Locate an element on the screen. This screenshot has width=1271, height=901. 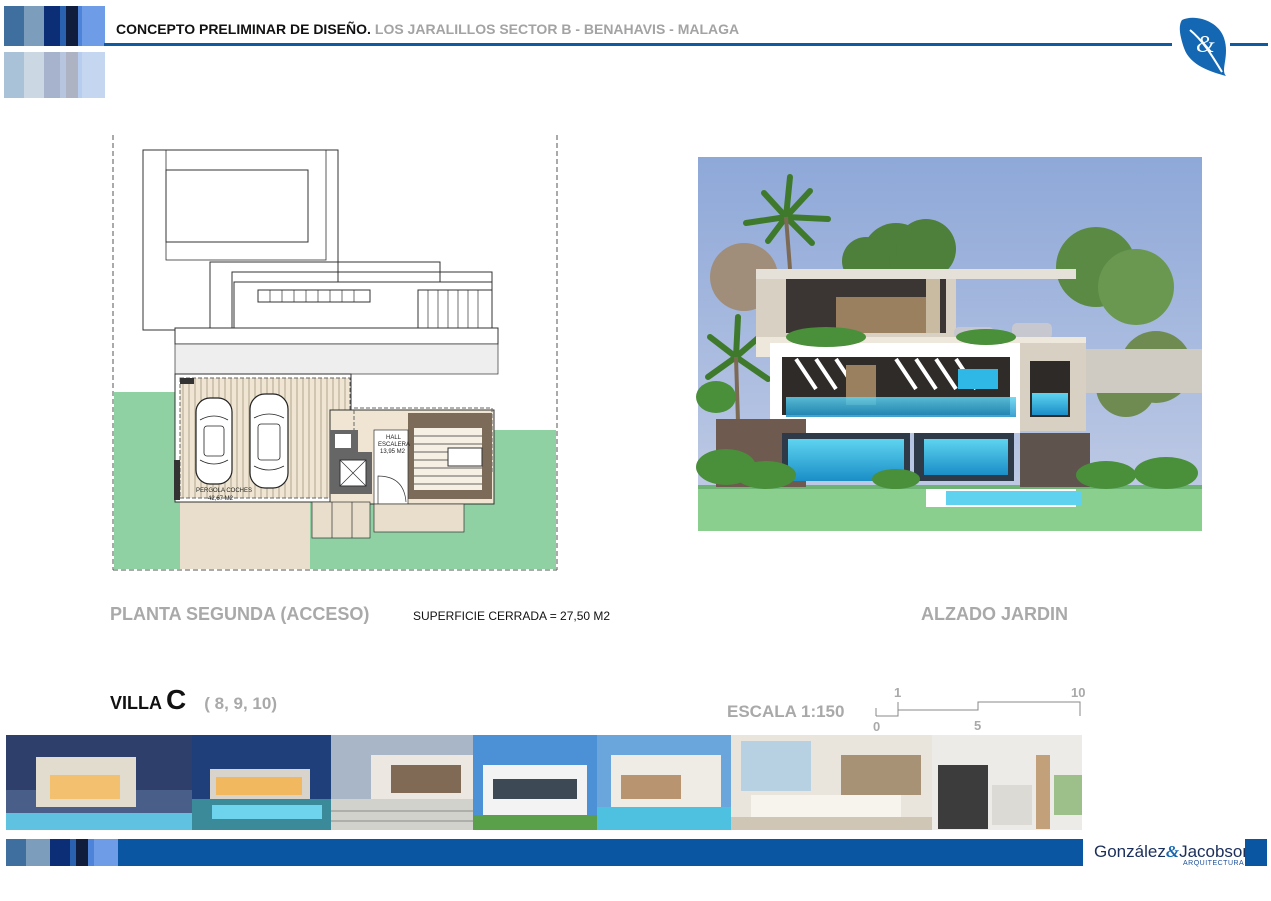
villa-word: VILLA is located at coordinates (136, 703).